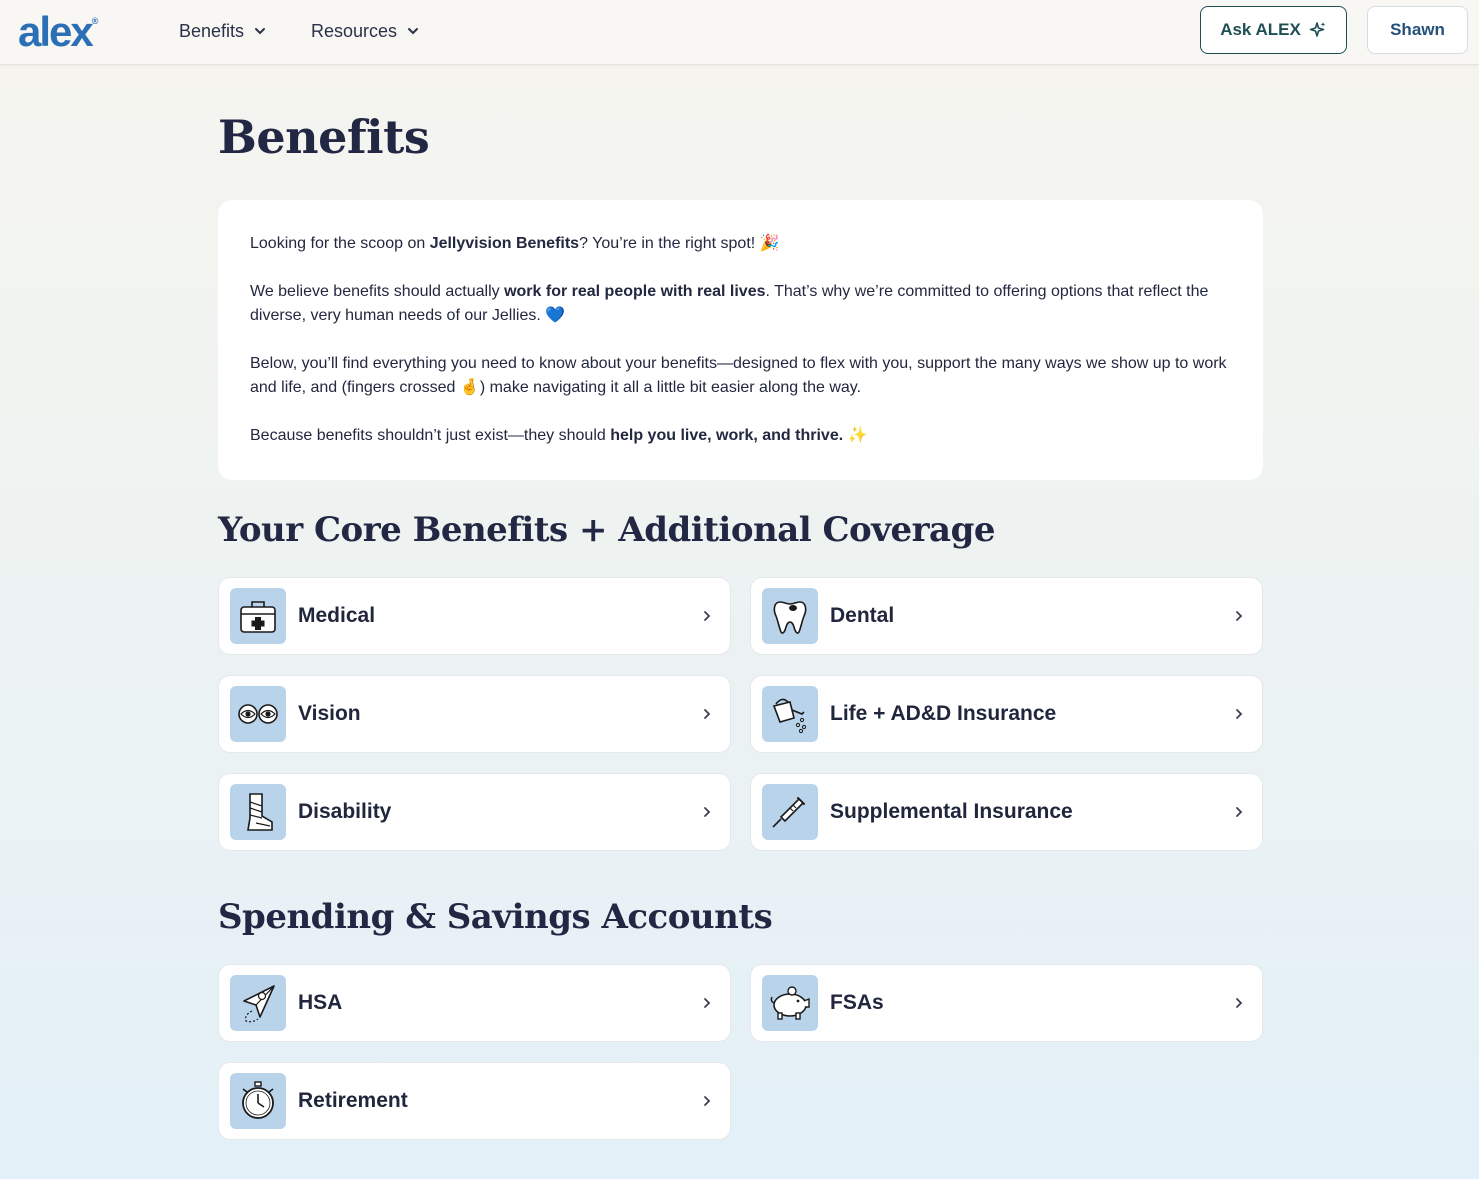 The height and width of the screenshot is (1179, 1479). What do you see at coordinates (212, 30) in the screenshot?
I see `nav-benefits-label: Benefits` at bounding box center [212, 30].